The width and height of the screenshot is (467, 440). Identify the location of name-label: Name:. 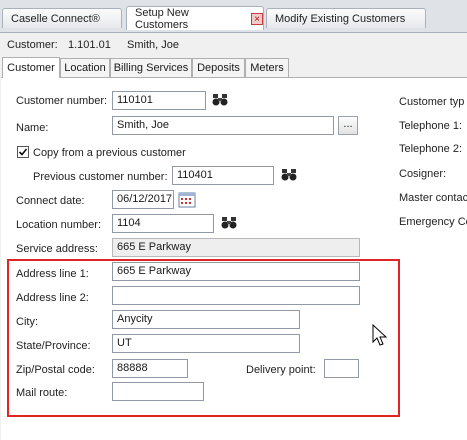
(32, 128).